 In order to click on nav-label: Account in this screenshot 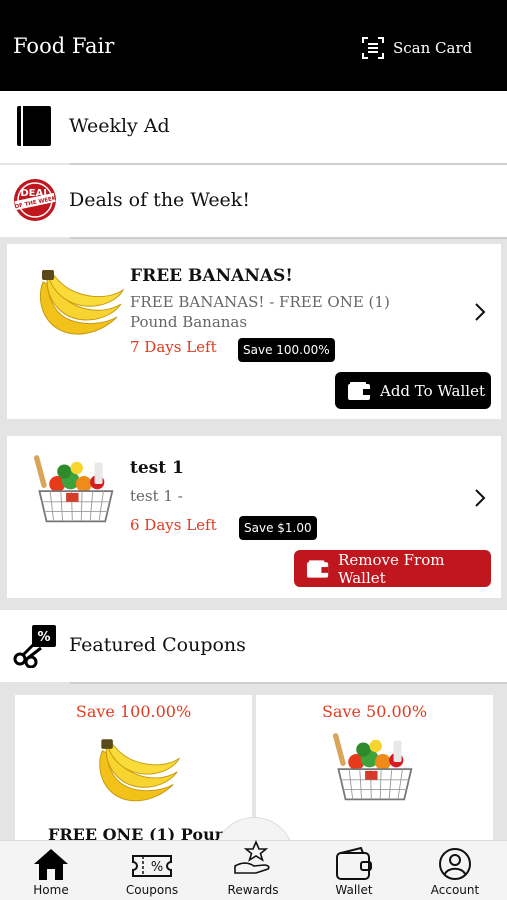, I will do `click(455, 890)`.